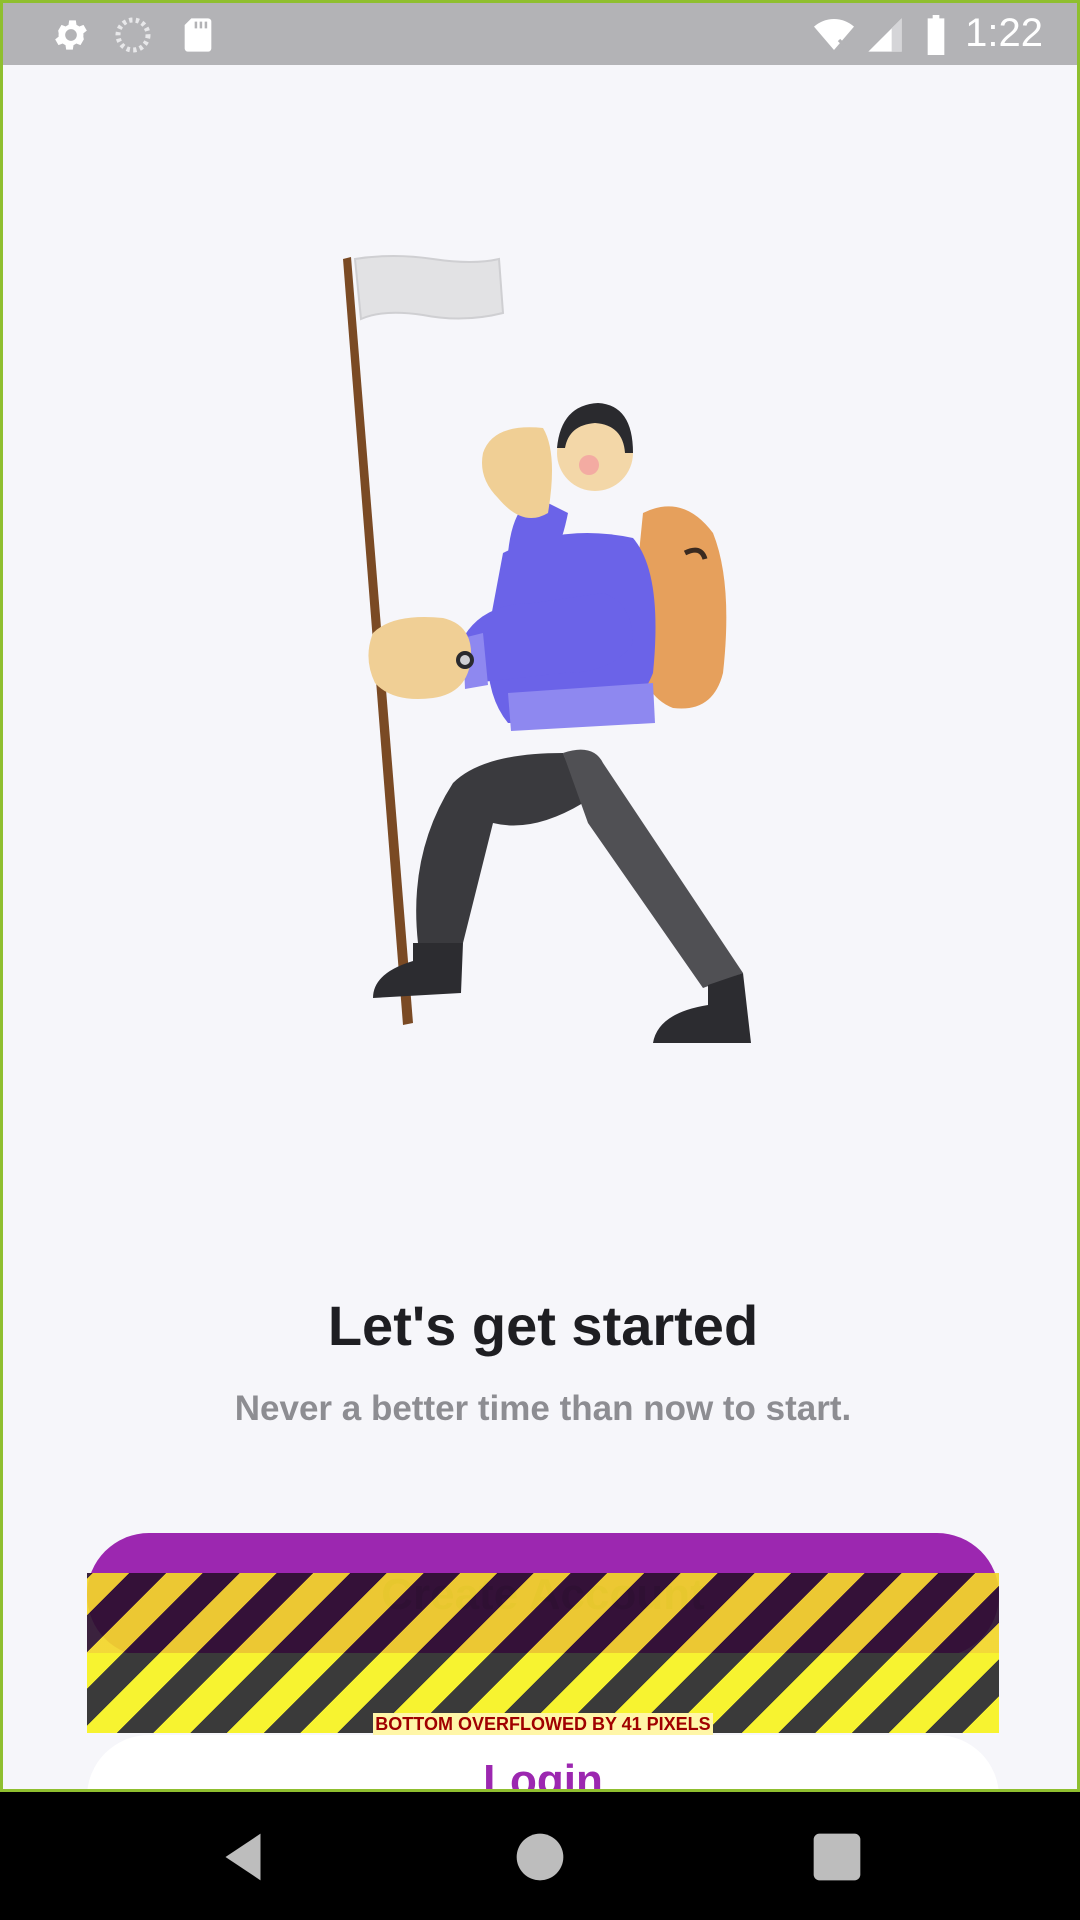 The width and height of the screenshot is (1080, 1920). I want to click on signal-icon, so click(885, 35).